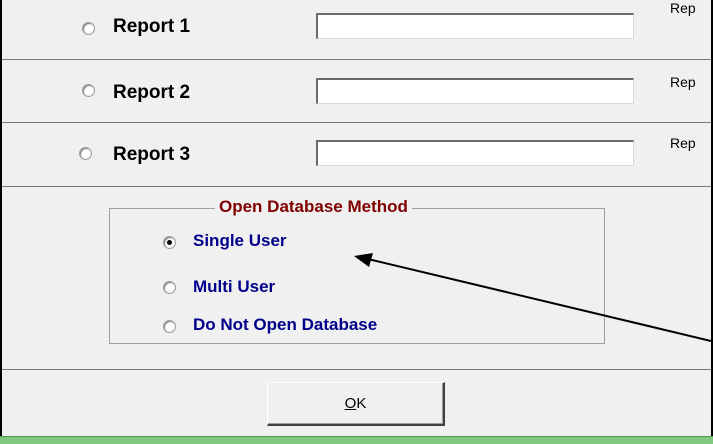  I want to click on annotation-arrow-shaft, so click(539, 300).